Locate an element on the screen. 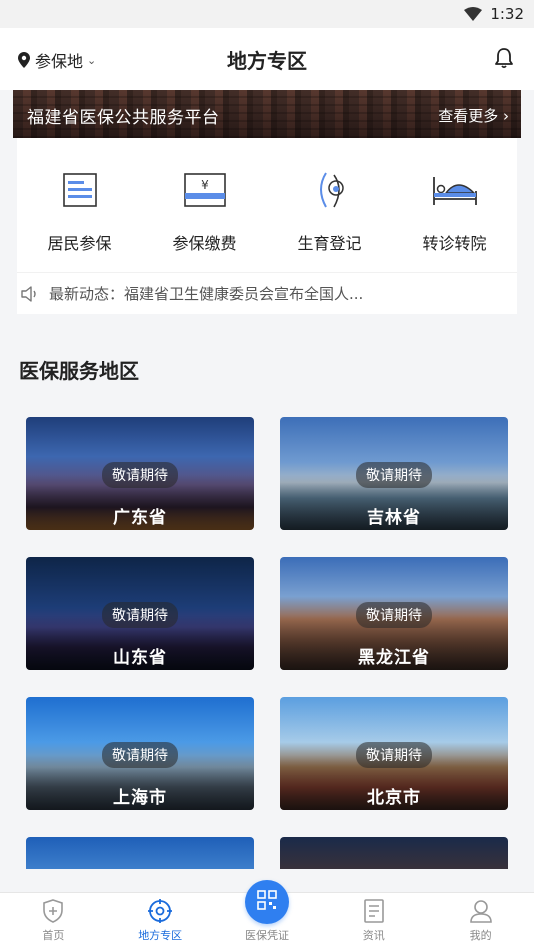 The height and width of the screenshot is (949, 534). service-label: 居民参保 is located at coordinates (79, 243).